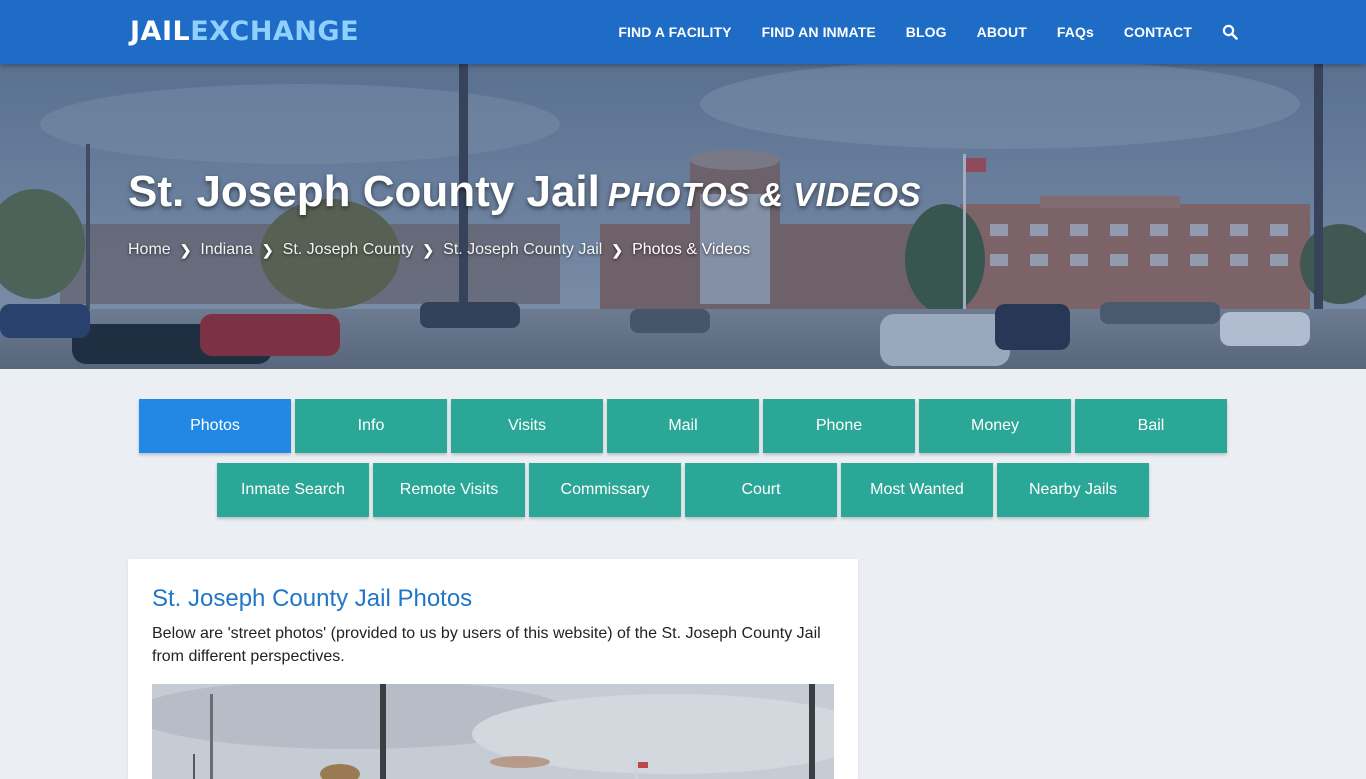 The image size is (1366, 779). What do you see at coordinates (819, 32) in the screenshot?
I see `nav-find-an-inmate: FIND AN INMATE` at bounding box center [819, 32].